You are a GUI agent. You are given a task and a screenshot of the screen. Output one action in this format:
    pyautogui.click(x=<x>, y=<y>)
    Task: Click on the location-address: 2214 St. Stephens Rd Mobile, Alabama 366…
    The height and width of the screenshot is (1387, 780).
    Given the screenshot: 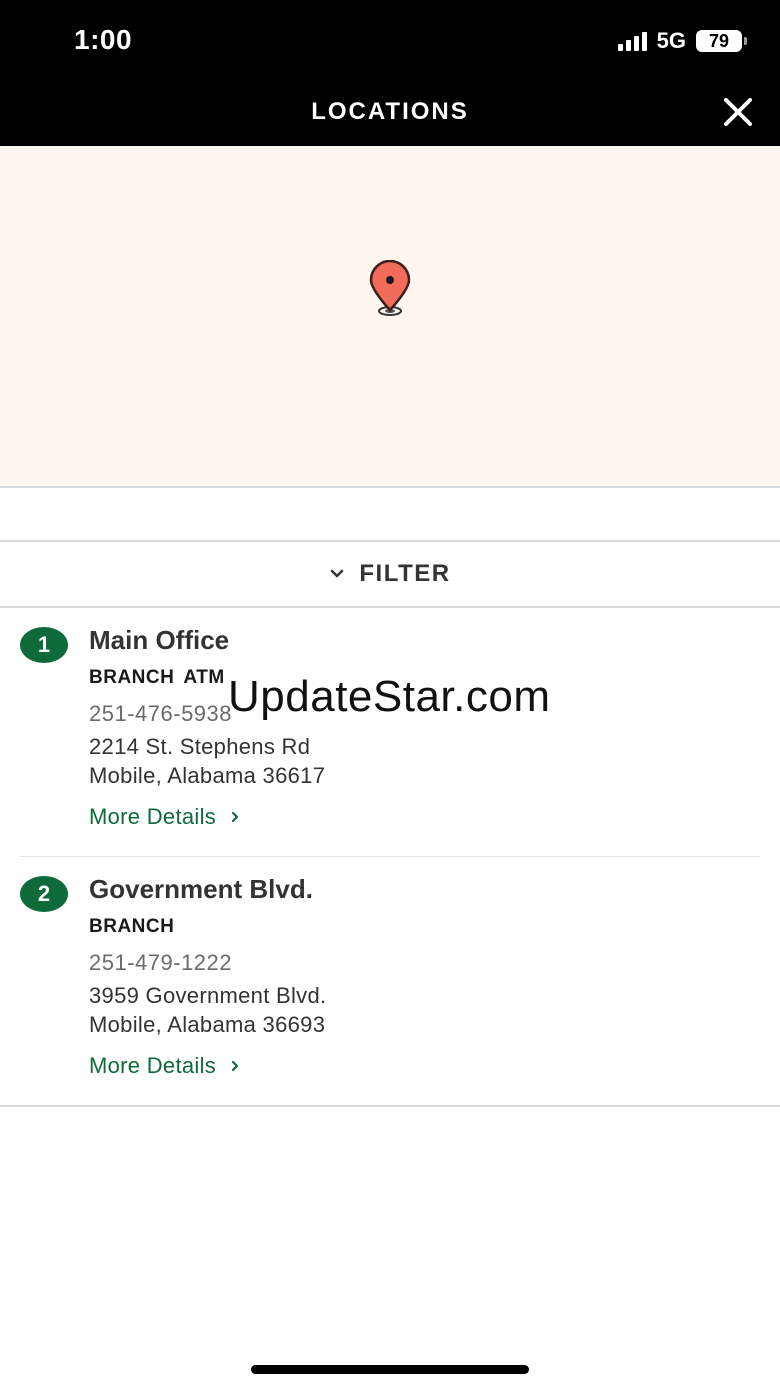 What is the action you would take?
    pyautogui.click(x=207, y=761)
    